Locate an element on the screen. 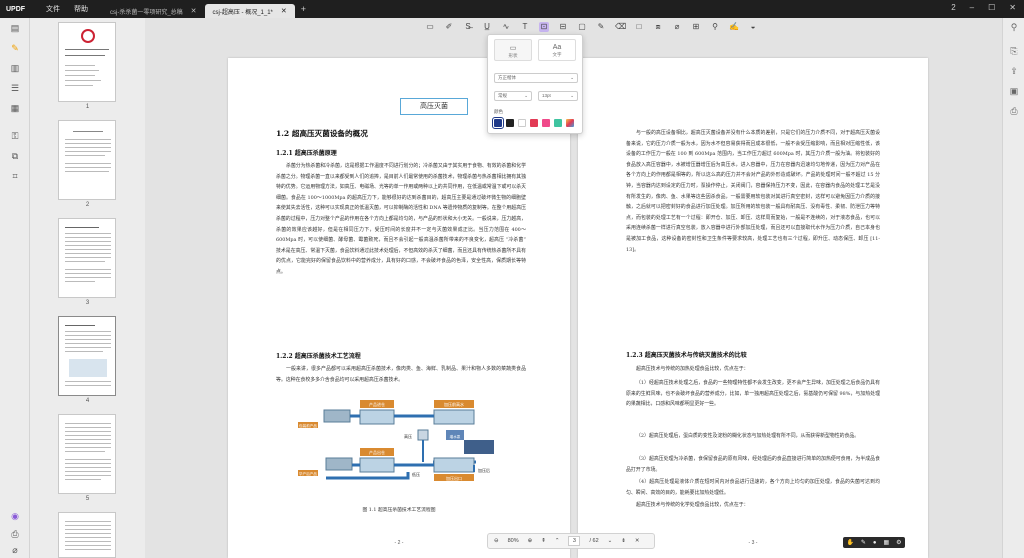 The height and width of the screenshot is (558, 1024). hand-icon: ✋ is located at coordinates (849, 542).